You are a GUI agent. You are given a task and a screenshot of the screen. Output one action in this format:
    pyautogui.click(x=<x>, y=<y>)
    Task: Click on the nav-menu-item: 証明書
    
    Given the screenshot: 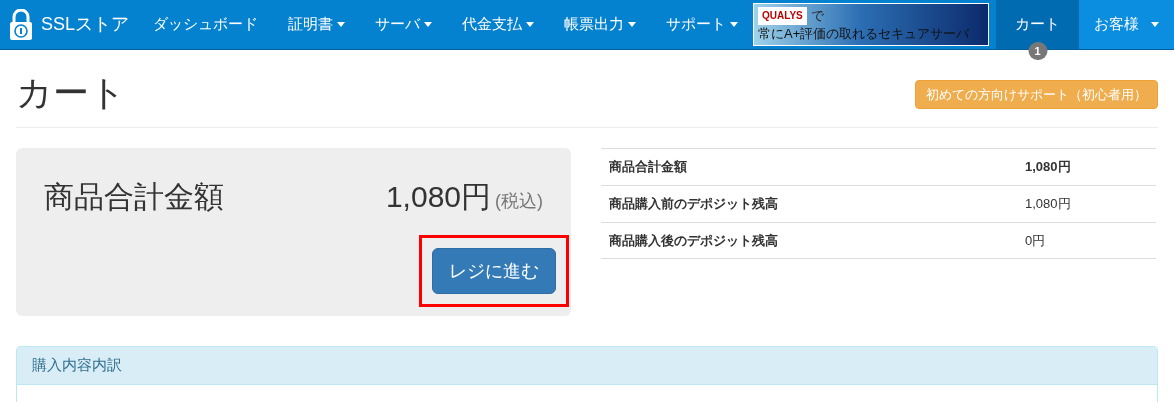 What is the action you would take?
    pyautogui.click(x=317, y=24)
    